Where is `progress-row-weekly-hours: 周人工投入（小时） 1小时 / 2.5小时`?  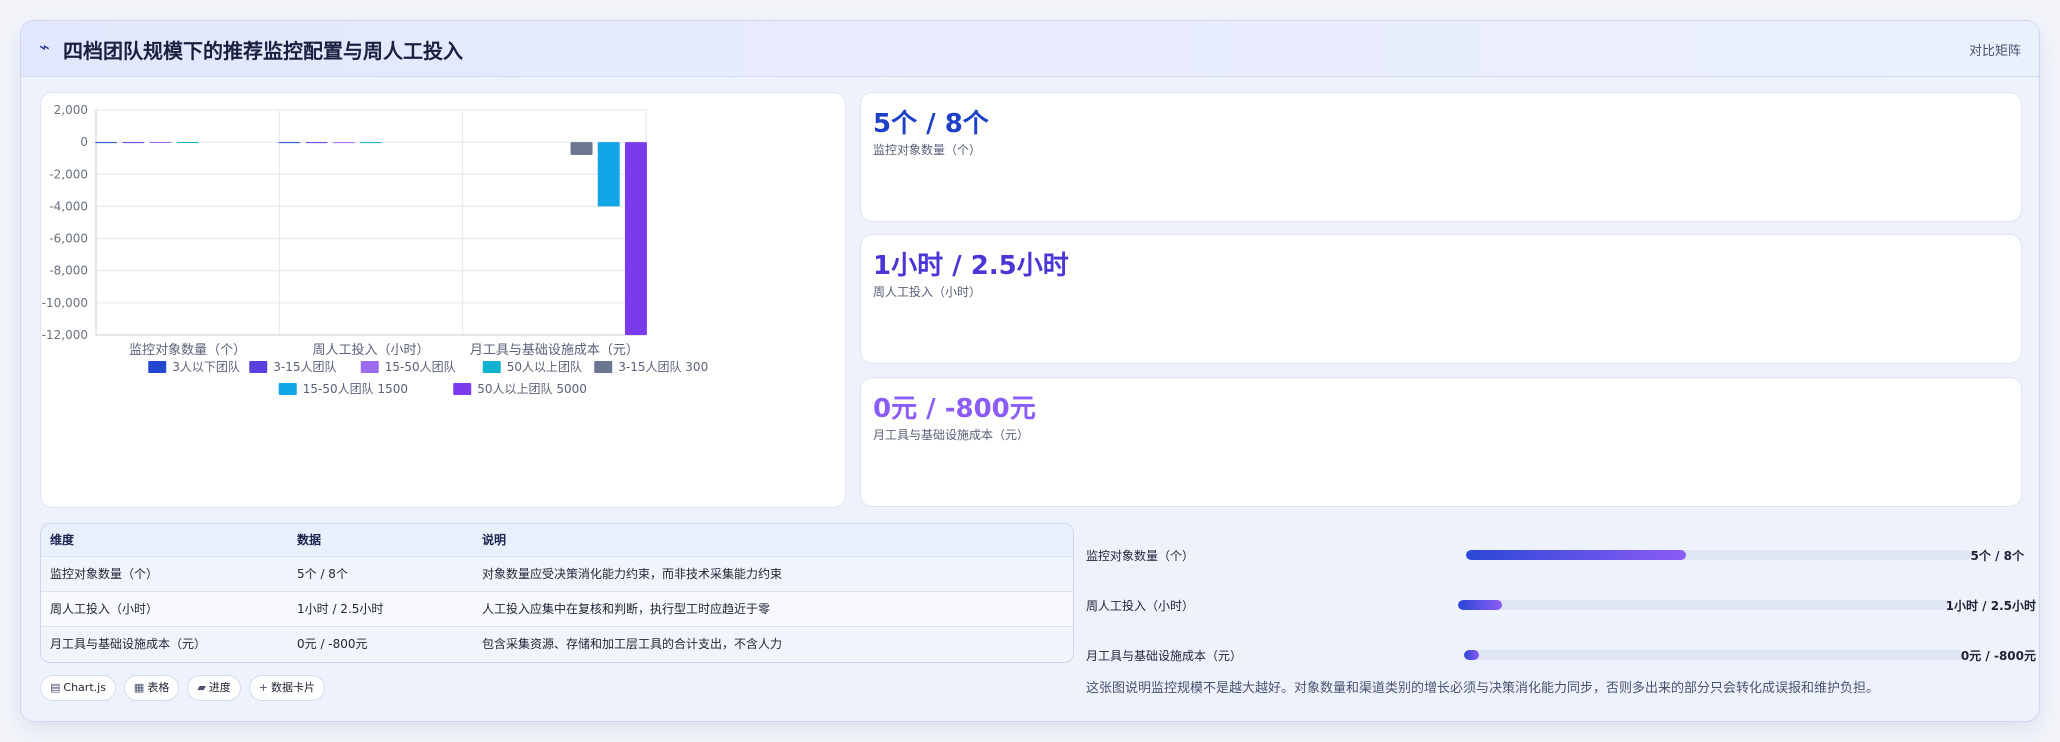
progress-row-weekly-hours: 周人工投入（小时） 1小时 / 2.5小时 is located at coordinates (1561, 605).